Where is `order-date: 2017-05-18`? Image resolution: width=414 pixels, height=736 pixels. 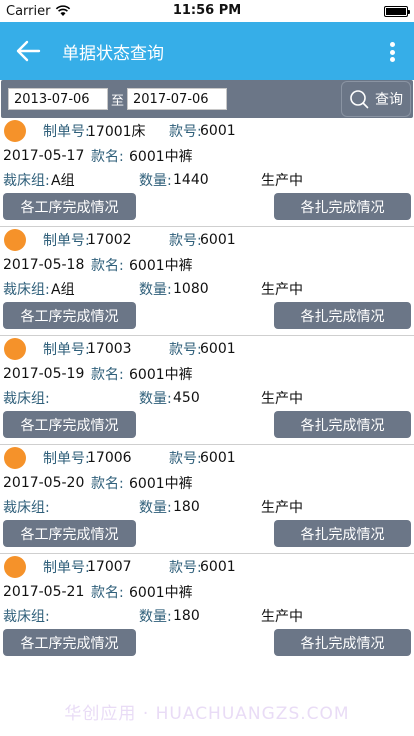 order-date: 2017-05-18 is located at coordinates (44, 265).